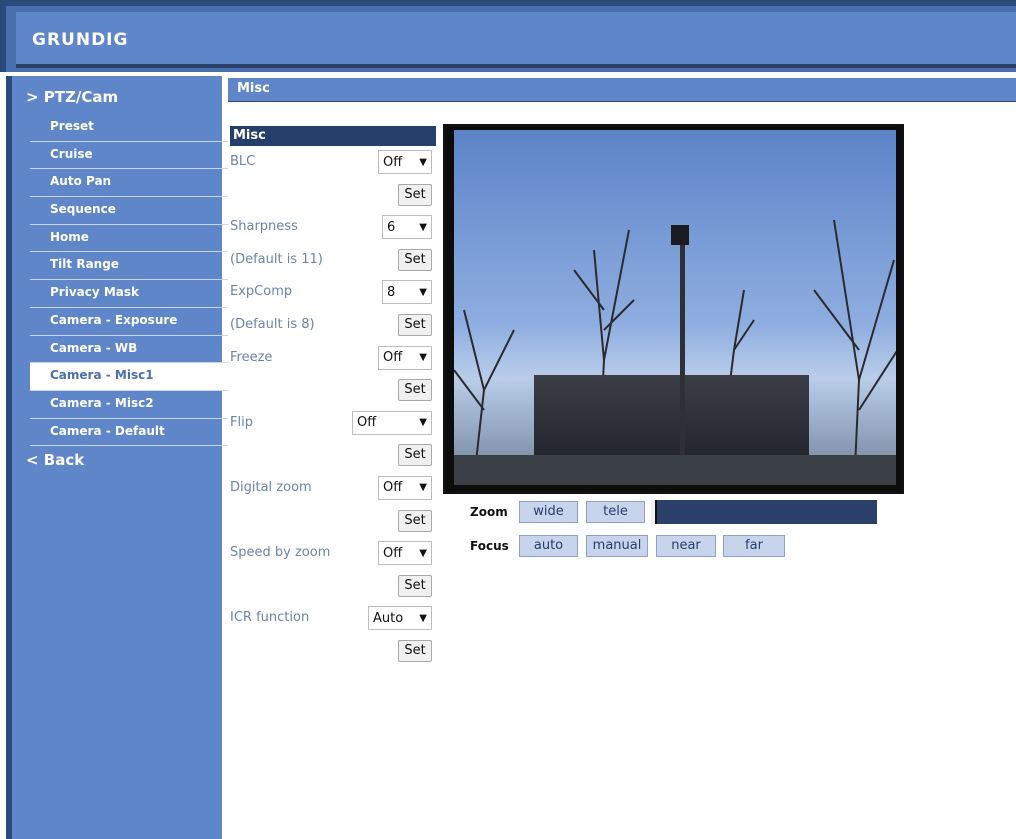  I want to click on back-link: < Back, so click(55, 460).